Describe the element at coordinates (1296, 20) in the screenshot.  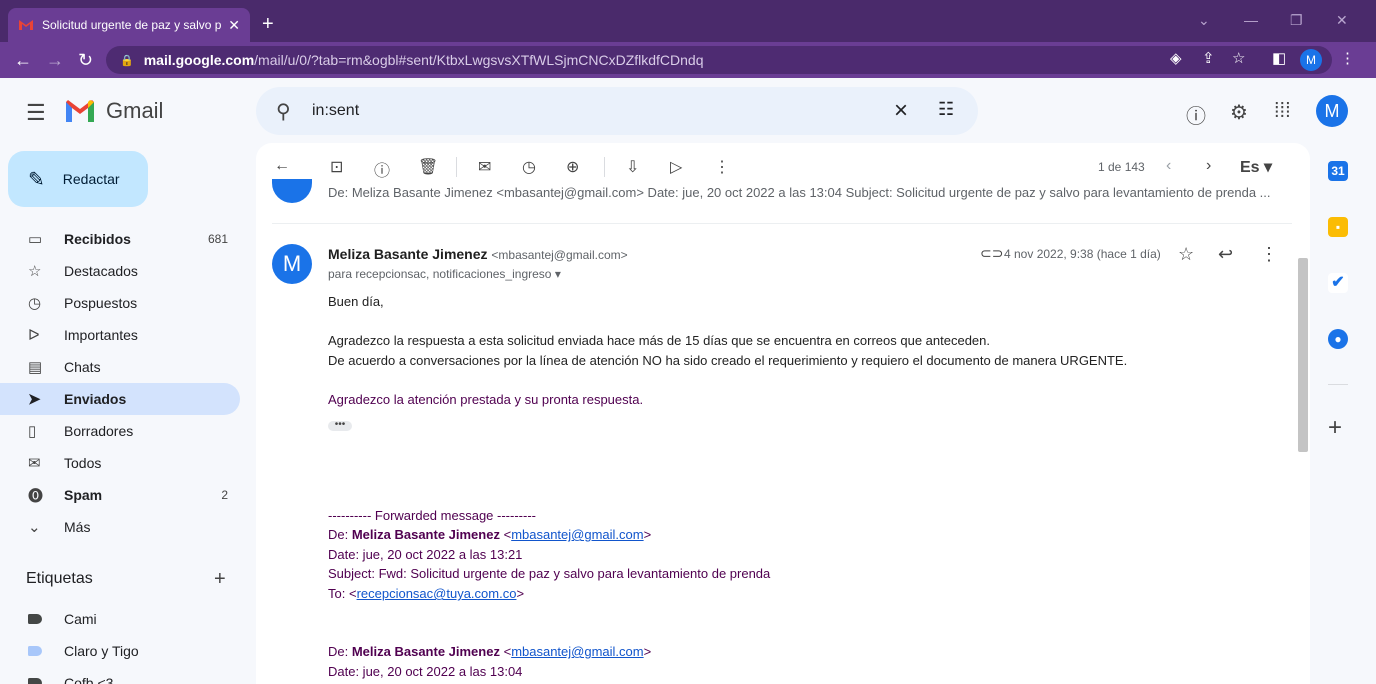
I see `restore-icon: ❐` at that location.